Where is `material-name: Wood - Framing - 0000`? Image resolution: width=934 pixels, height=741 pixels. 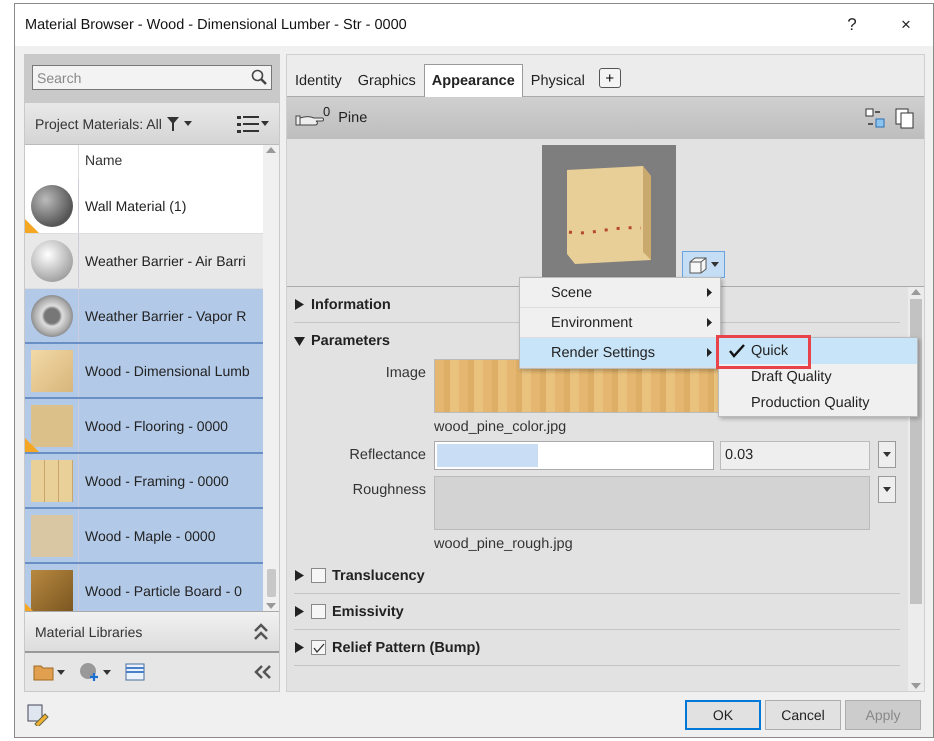 material-name: Wood - Framing - 0000 is located at coordinates (156, 480).